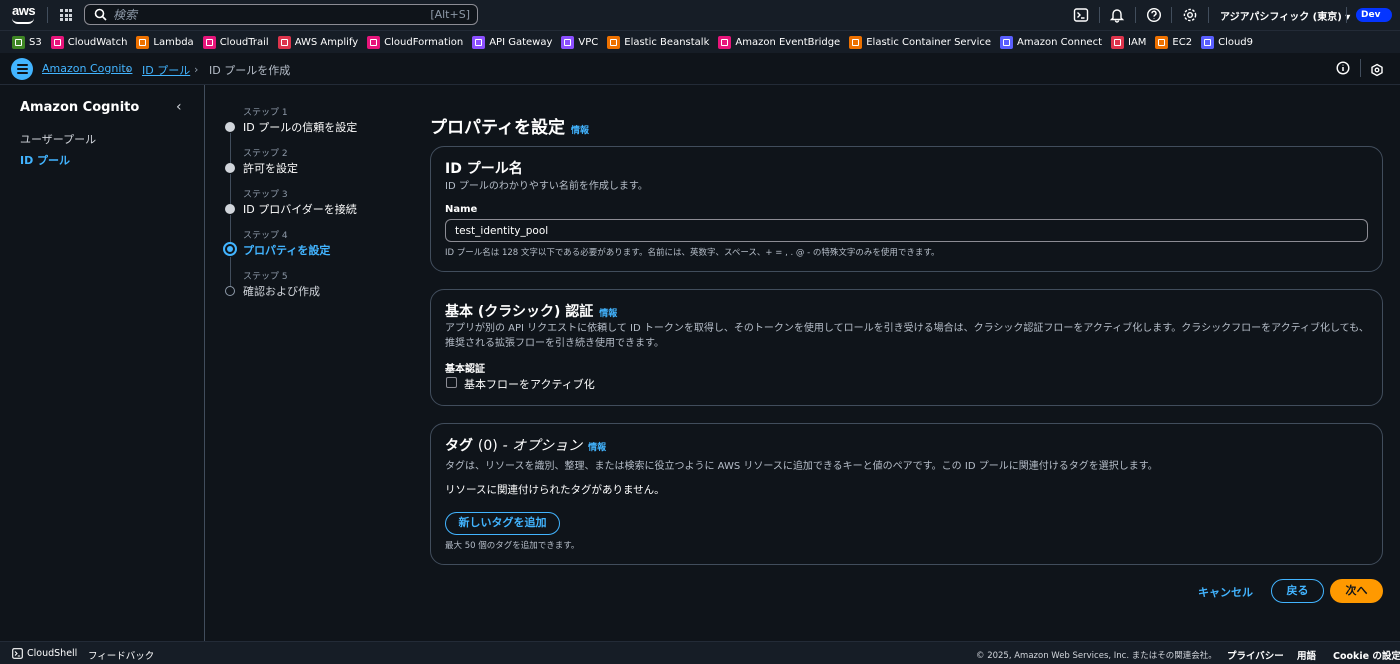 The width and height of the screenshot is (1400, 664). I want to click on bell-icon, so click(1117, 15).